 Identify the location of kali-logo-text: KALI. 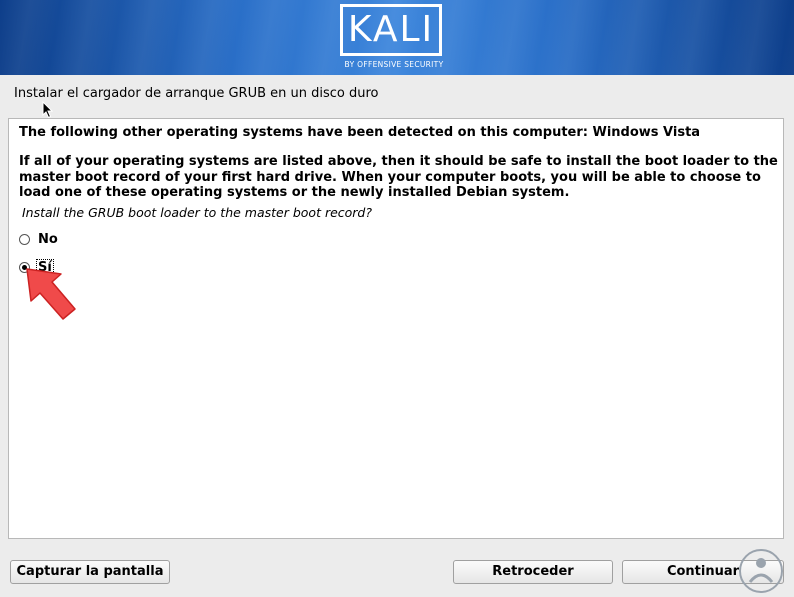
(391, 29).